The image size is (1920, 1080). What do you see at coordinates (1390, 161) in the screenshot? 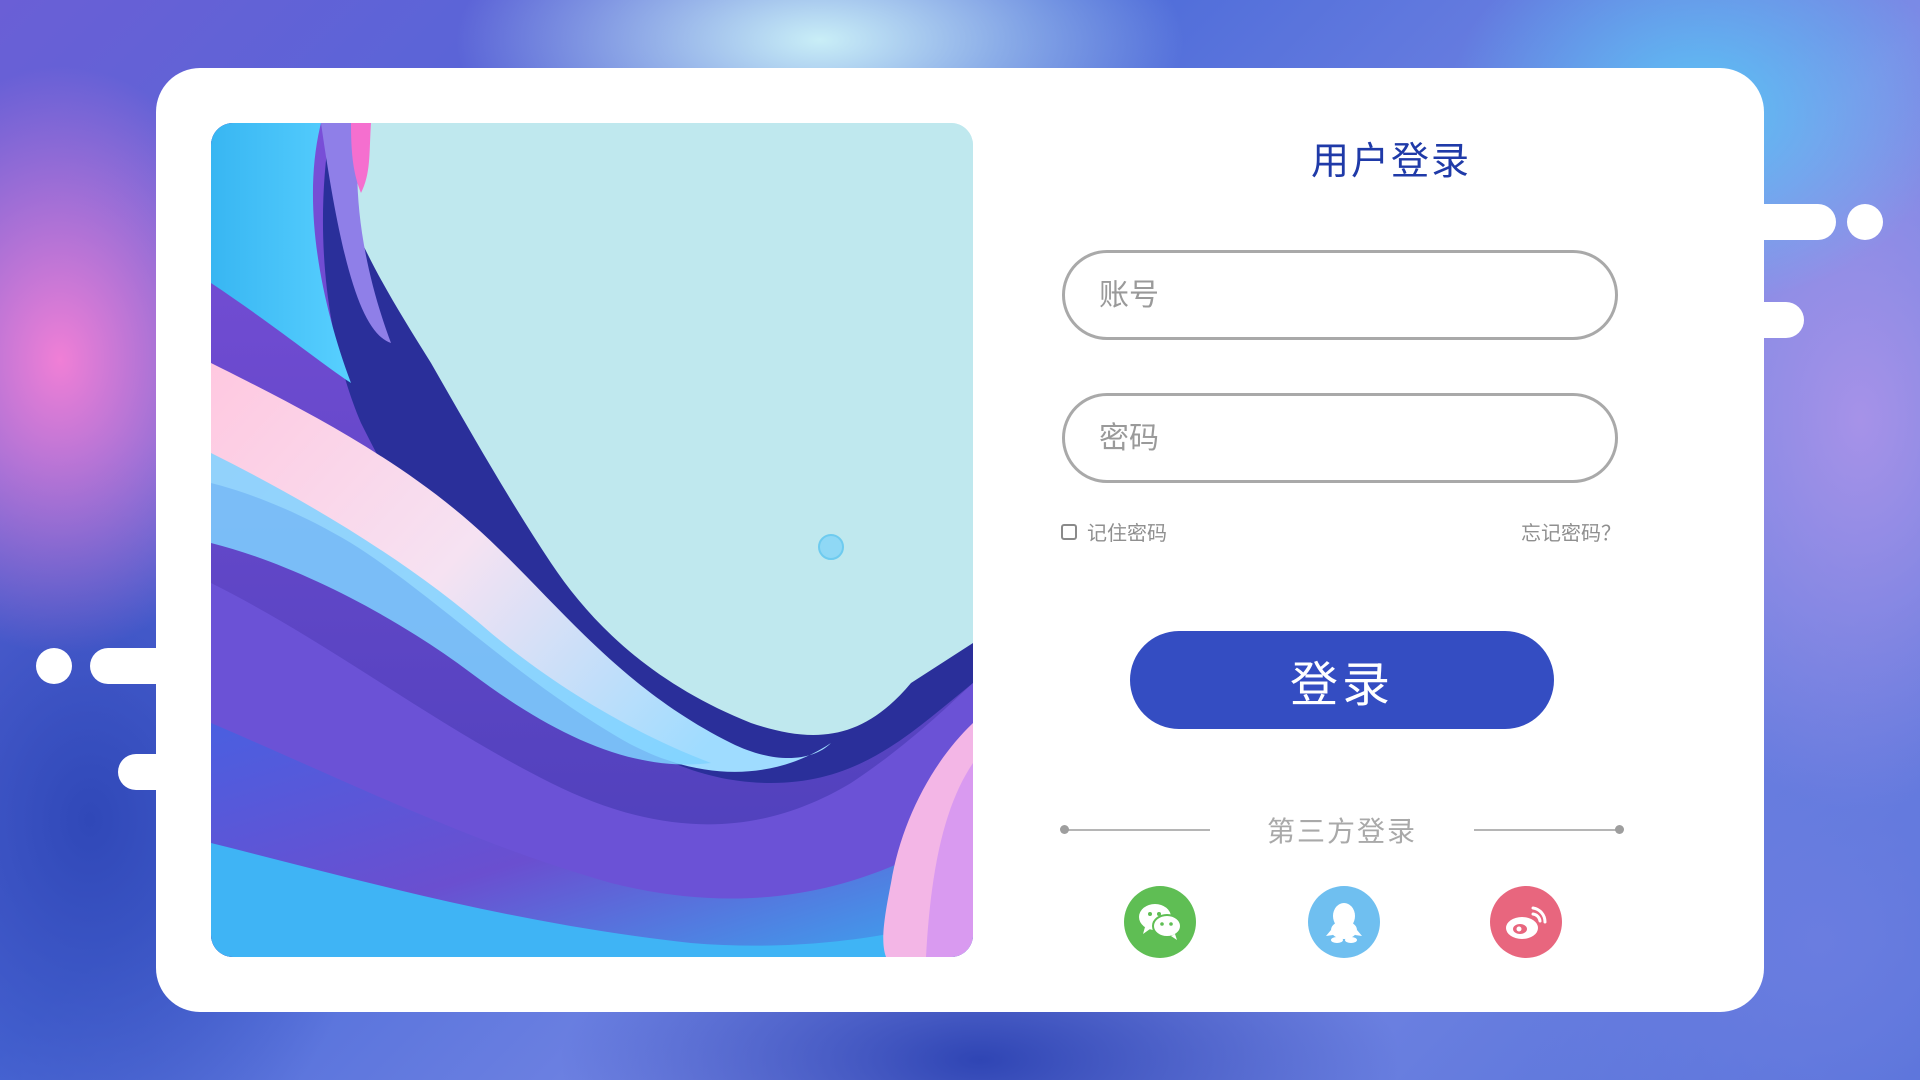
I see `page-title: 用户登录` at bounding box center [1390, 161].